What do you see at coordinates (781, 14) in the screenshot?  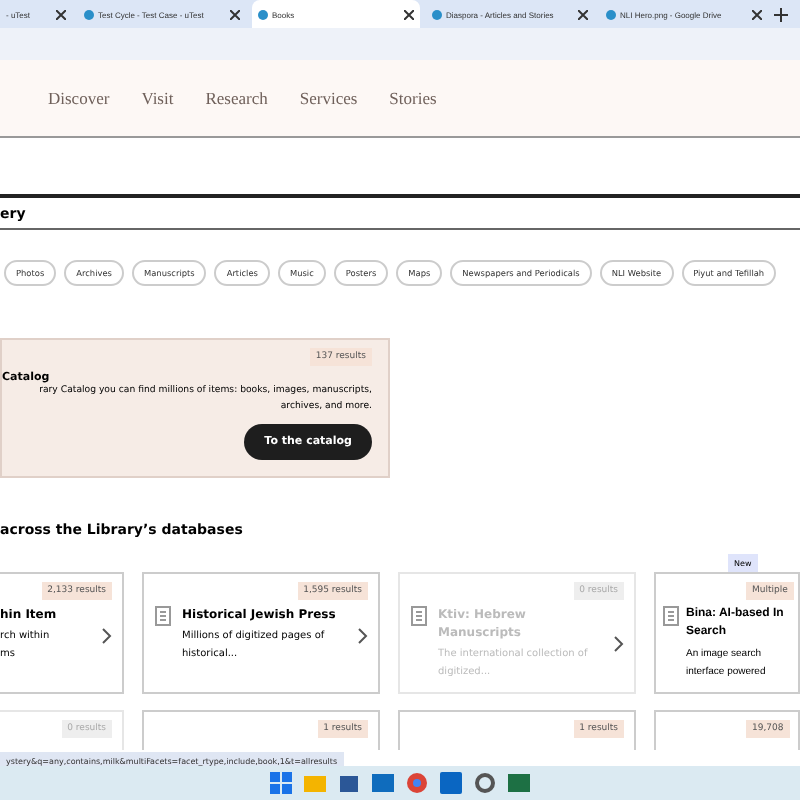 I see `new-tab-icon` at bounding box center [781, 14].